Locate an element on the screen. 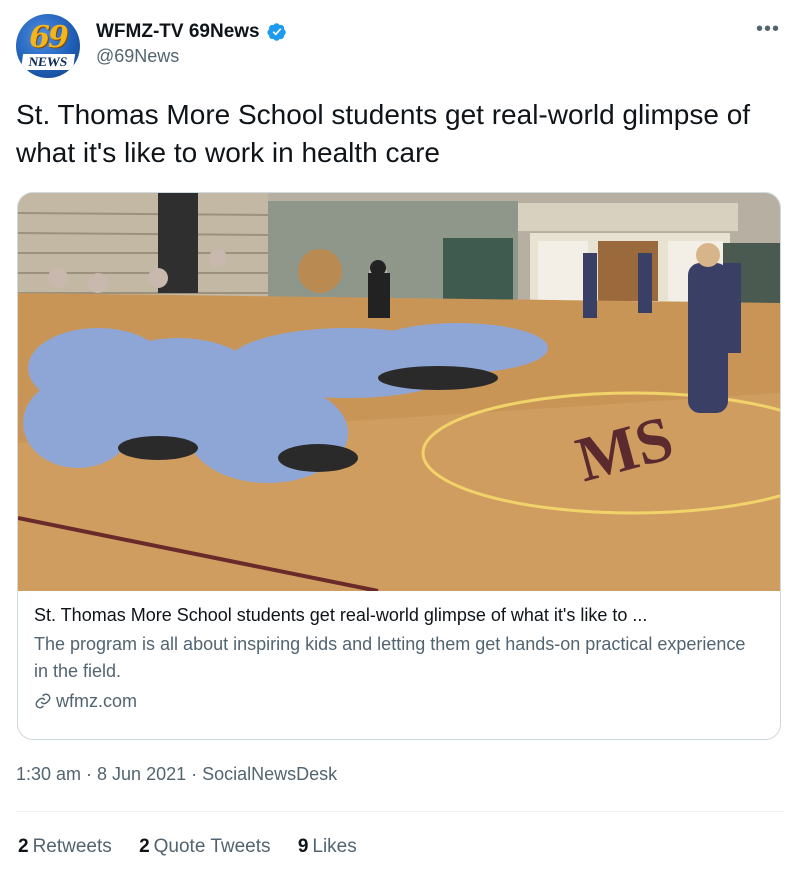  card-domain-text: wfmz.com is located at coordinates (96, 701).